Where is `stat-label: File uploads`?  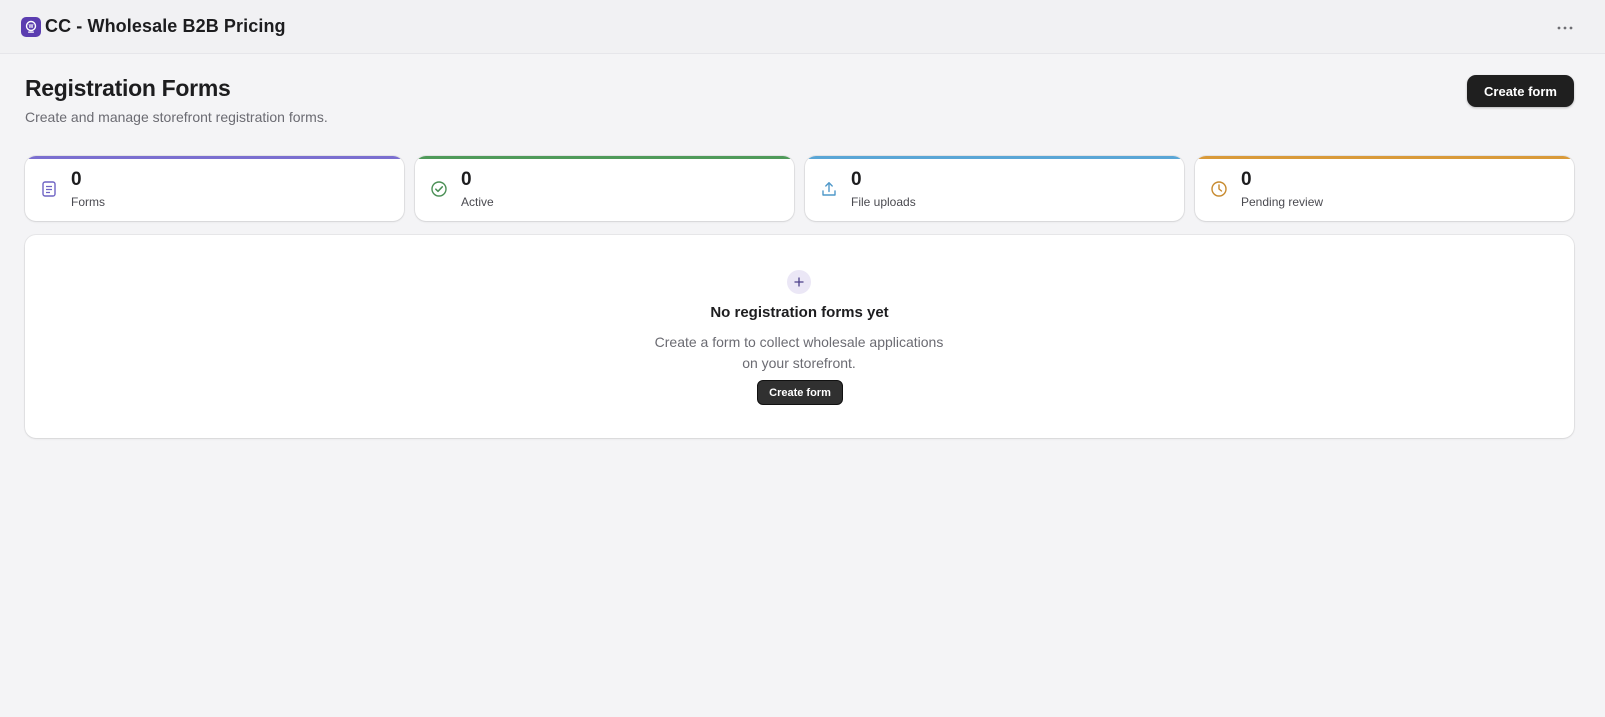
stat-label: File uploads is located at coordinates (883, 202).